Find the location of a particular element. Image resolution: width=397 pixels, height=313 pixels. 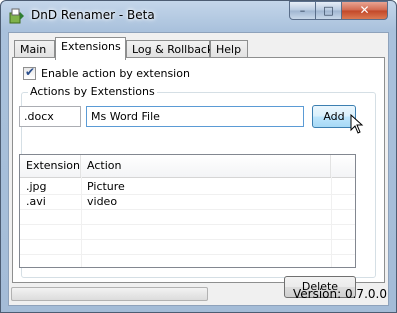

enable-action-checkbox: ✔ is located at coordinates (29, 72).